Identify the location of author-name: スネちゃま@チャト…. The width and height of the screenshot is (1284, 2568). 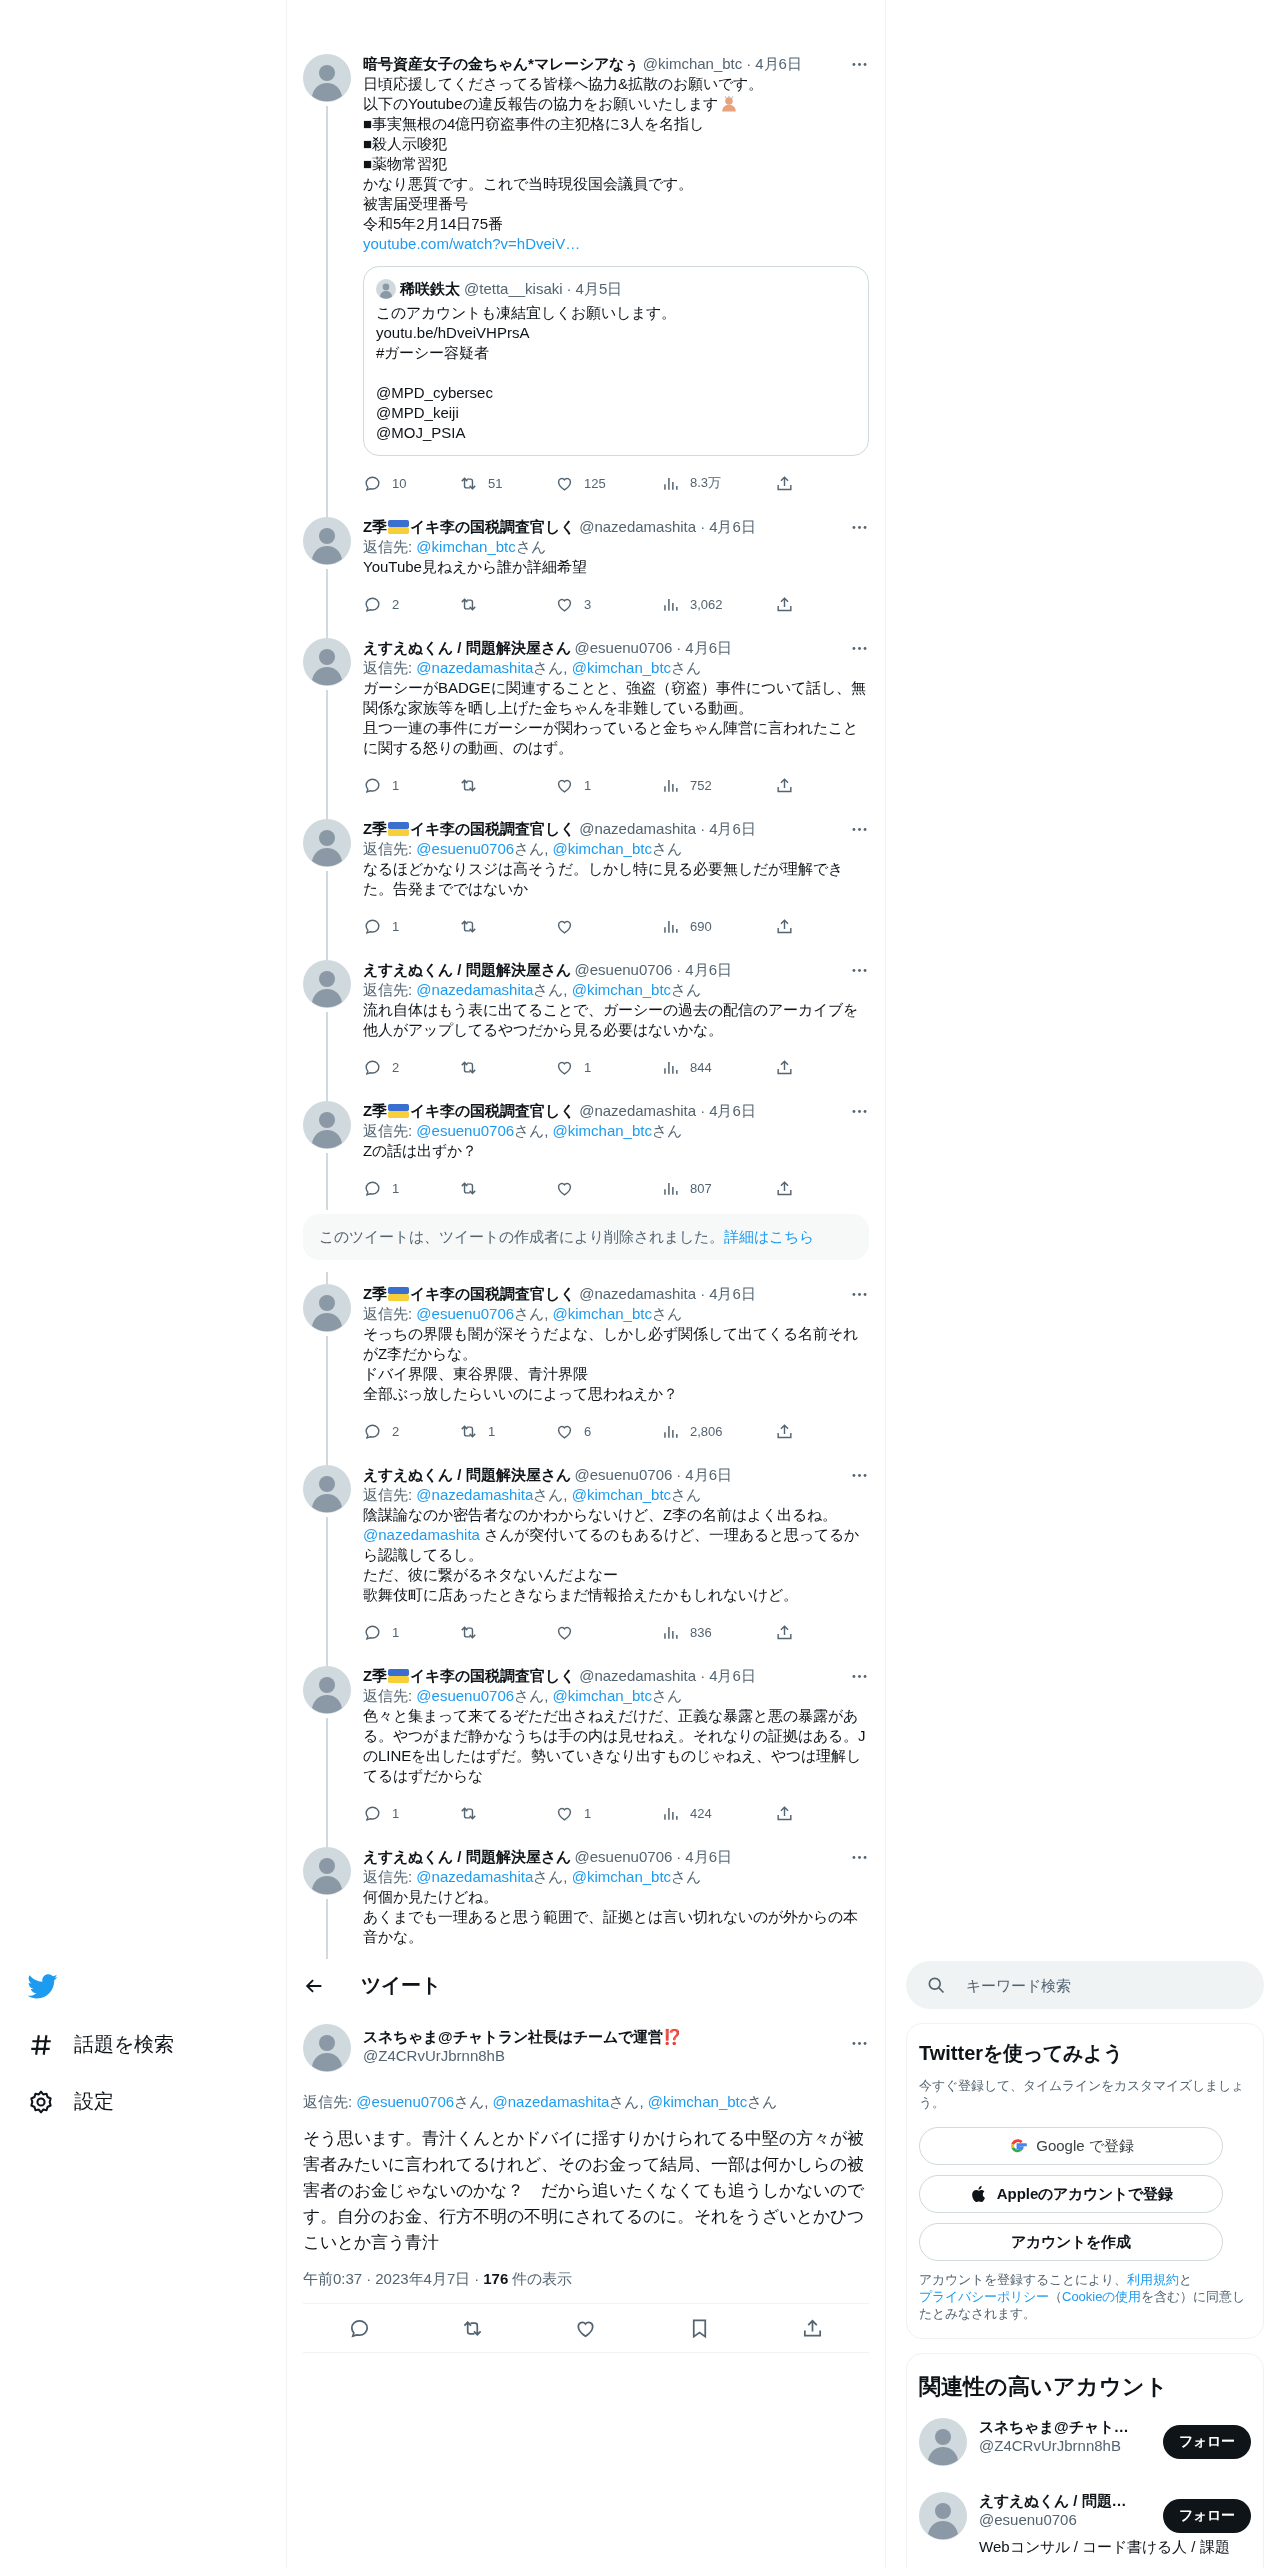
(1071, 2427).